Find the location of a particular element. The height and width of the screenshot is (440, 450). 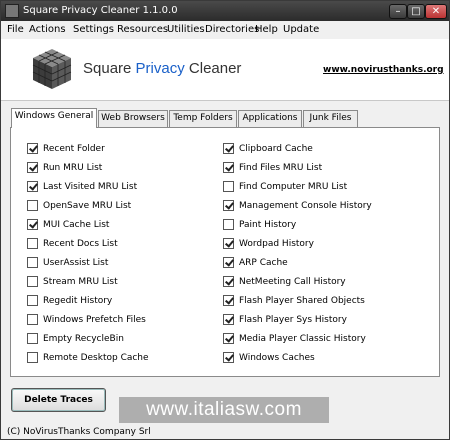

option-label: NetMeeting Call History is located at coordinates (292, 281).